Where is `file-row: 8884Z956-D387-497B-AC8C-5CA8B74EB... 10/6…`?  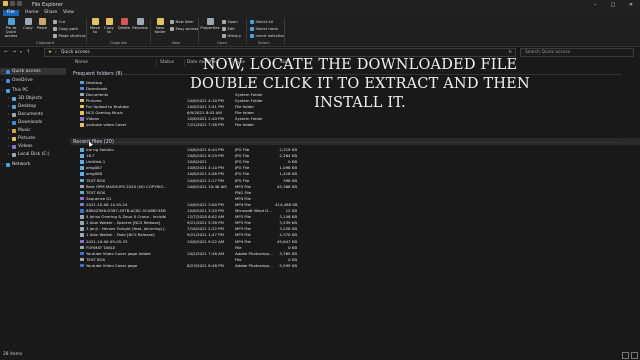
file-row: 8884Z956-D387-497B-AC8C-5CA8B74EB... 10/6… is located at coordinates (220, 211).